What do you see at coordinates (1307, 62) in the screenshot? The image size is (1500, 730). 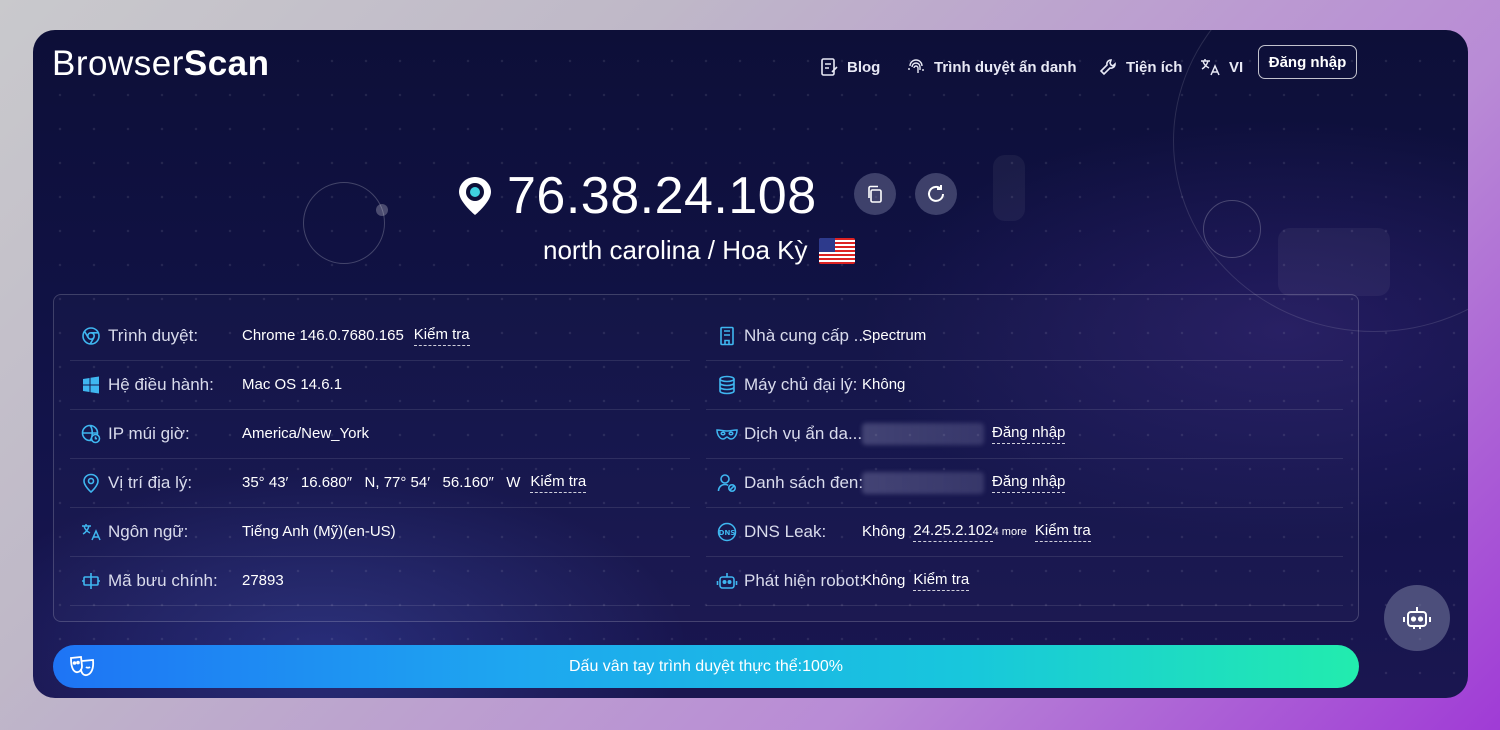 I see `login-button: Đăng nhập` at bounding box center [1307, 62].